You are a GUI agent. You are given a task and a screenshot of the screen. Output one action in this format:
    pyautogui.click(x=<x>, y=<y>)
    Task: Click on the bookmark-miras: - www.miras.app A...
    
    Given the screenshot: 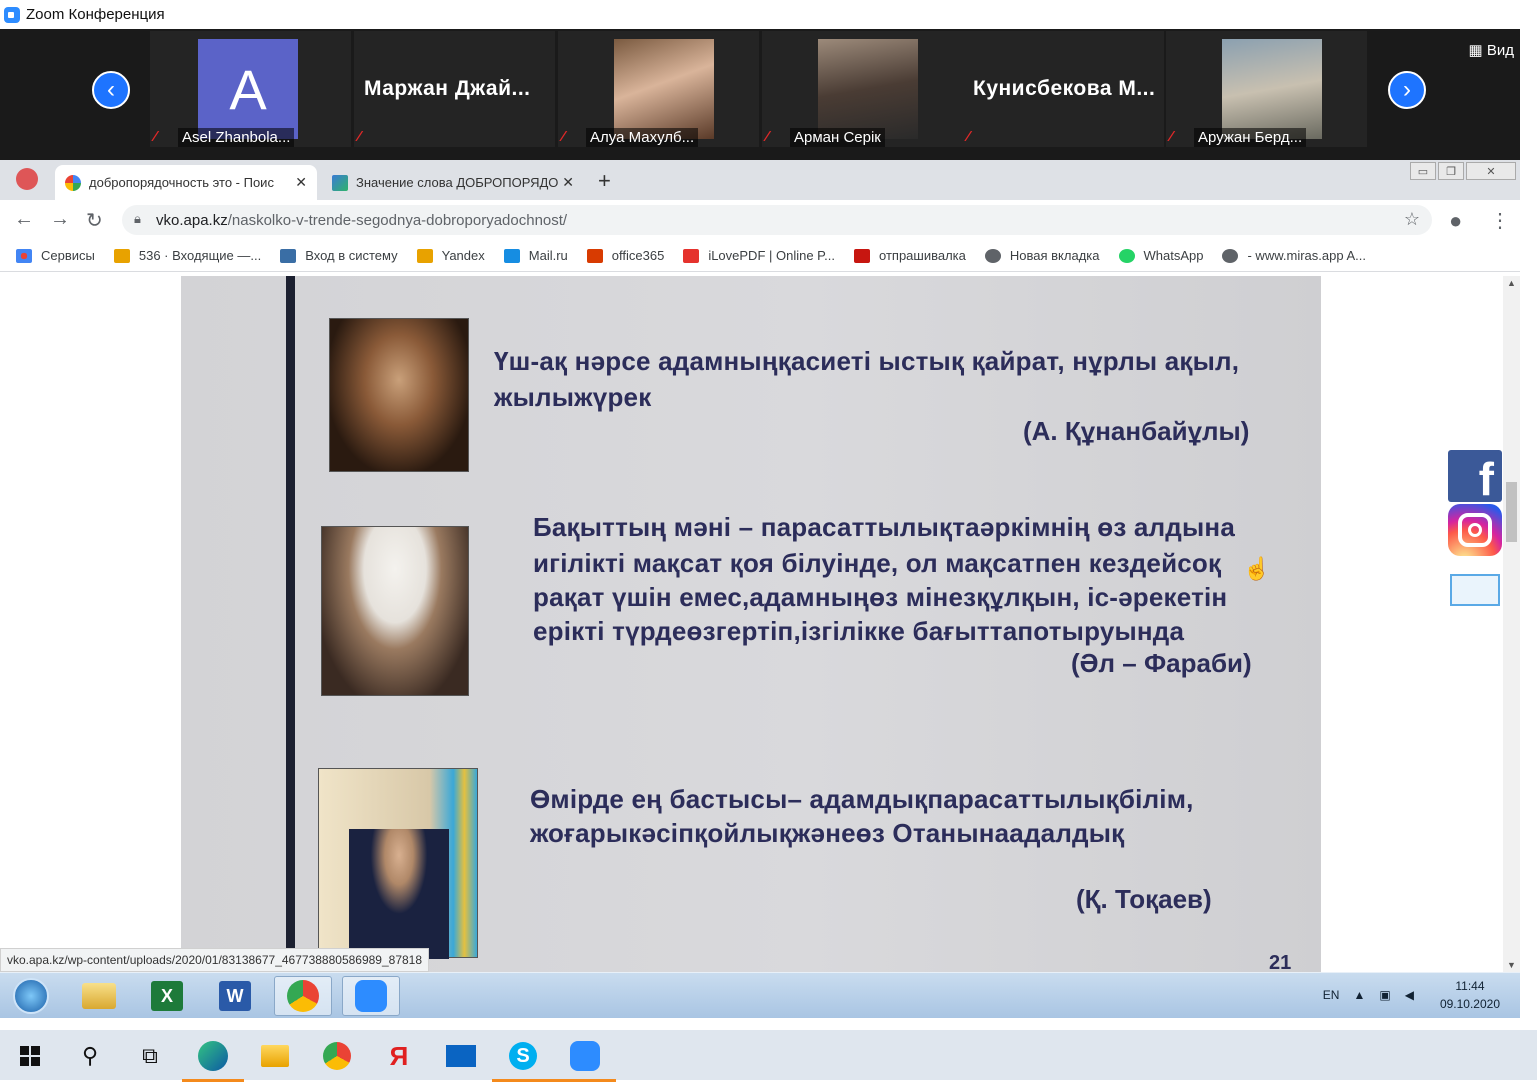 What is the action you would take?
    pyautogui.click(x=1294, y=255)
    